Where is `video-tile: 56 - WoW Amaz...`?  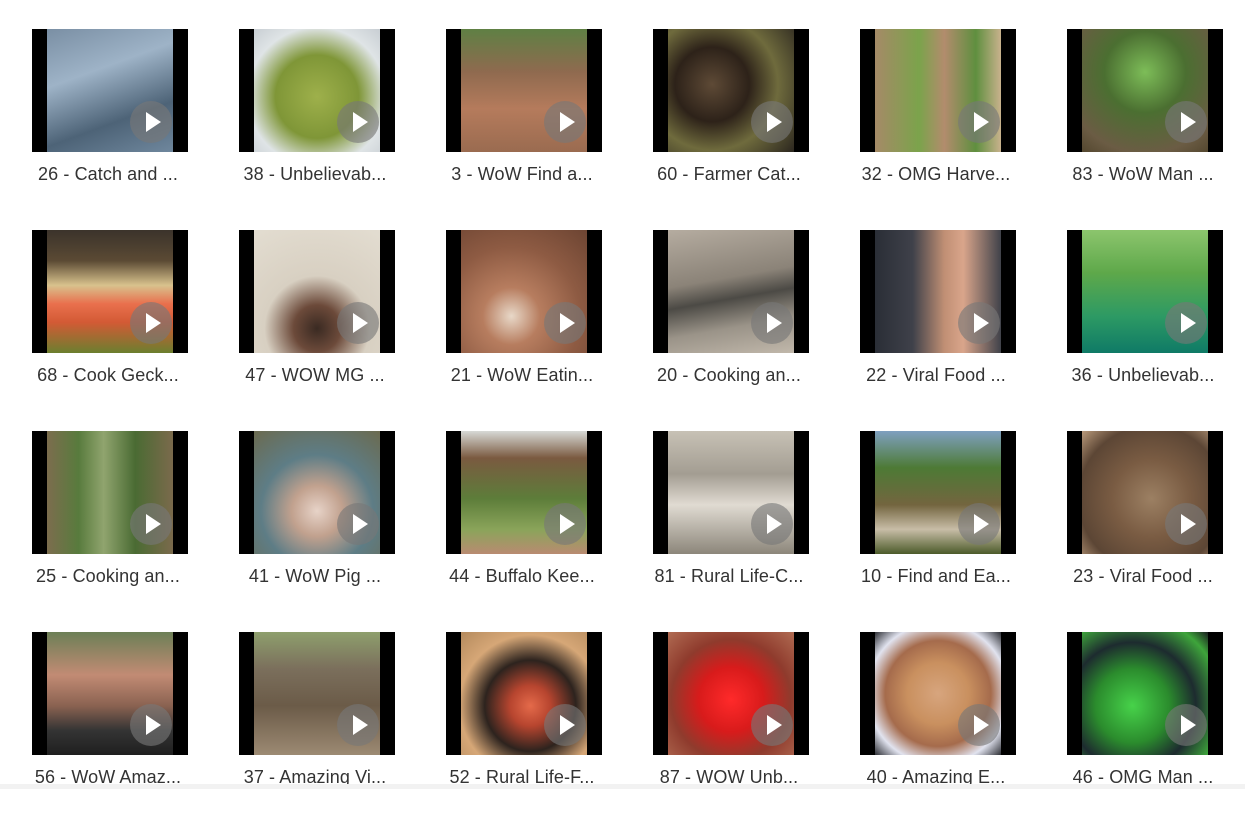
video-tile: 56 - WoW Amaz... is located at coordinates (108, 727).